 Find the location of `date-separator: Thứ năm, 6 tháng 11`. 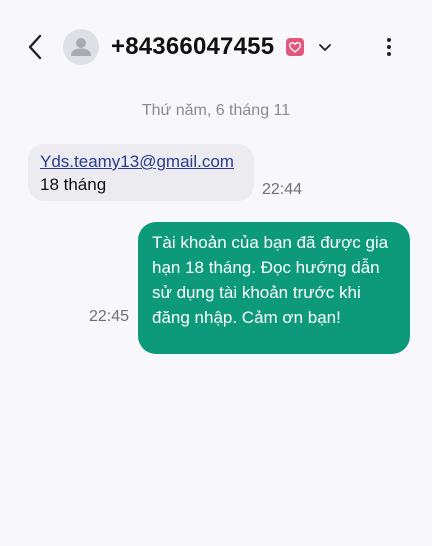

date-separator: Thứ năm, 6 tháng 11 is located at coordinates (216, 110).